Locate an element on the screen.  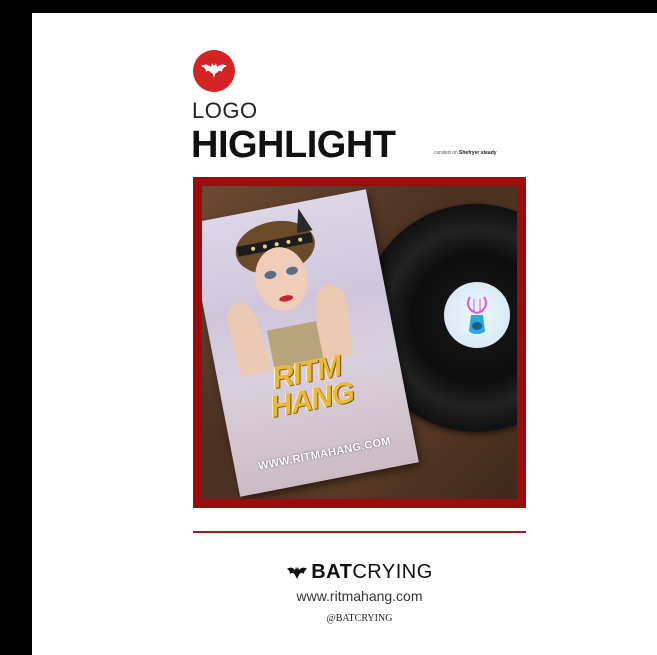
lyre-figure-icon is located at coordinates (477, 315).